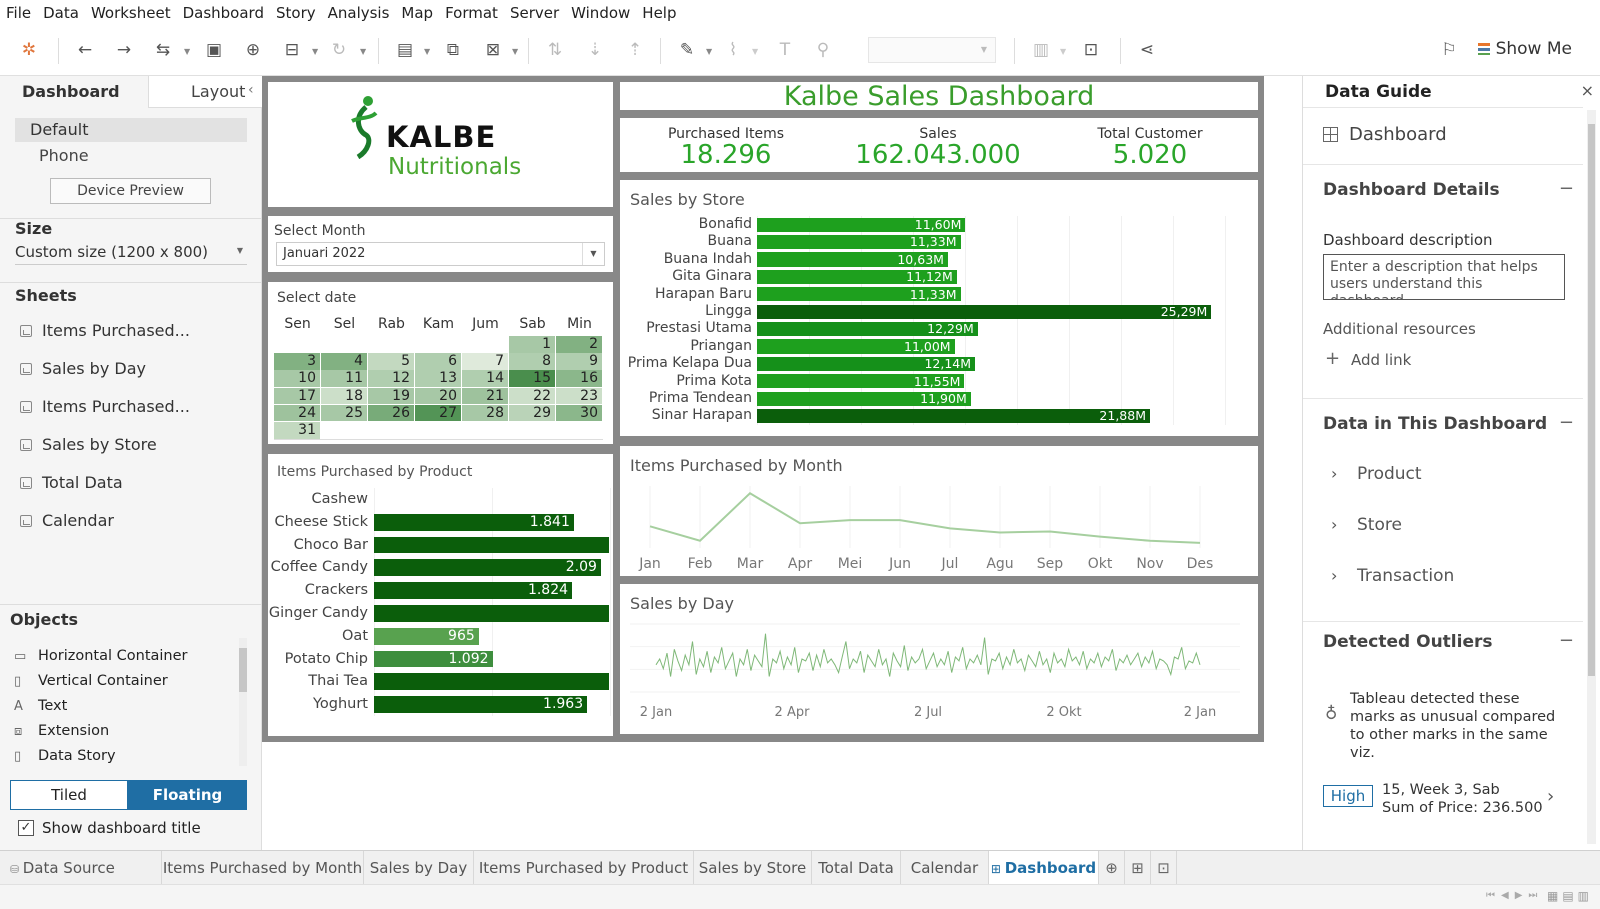  Describe the element at coordinates (687, 50) in the screenshot. I see `highlight-icon: ✎` at that location.